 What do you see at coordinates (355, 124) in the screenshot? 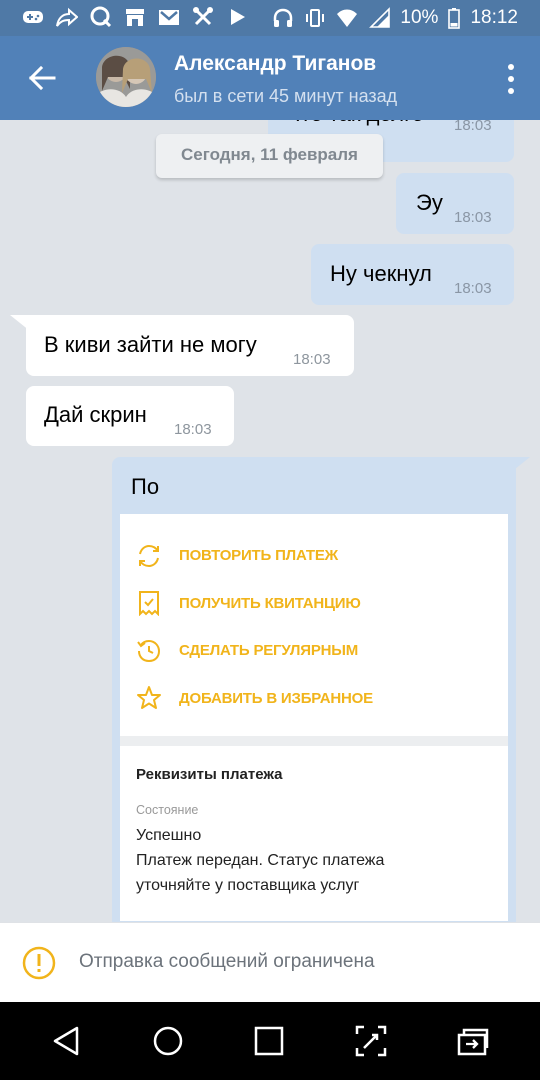
I see `message-text: Что так долго` at bounding box center [355, 124].